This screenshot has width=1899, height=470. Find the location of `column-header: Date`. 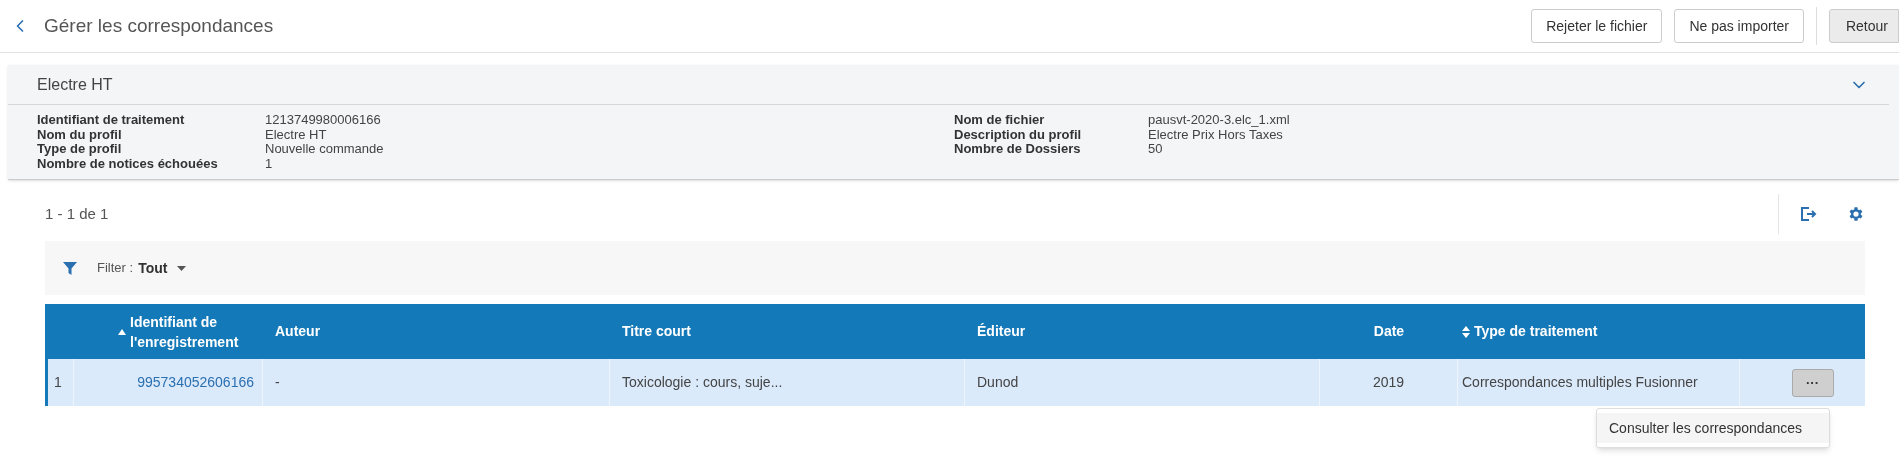

column-header: Date is located at coordinates (1389, 331).